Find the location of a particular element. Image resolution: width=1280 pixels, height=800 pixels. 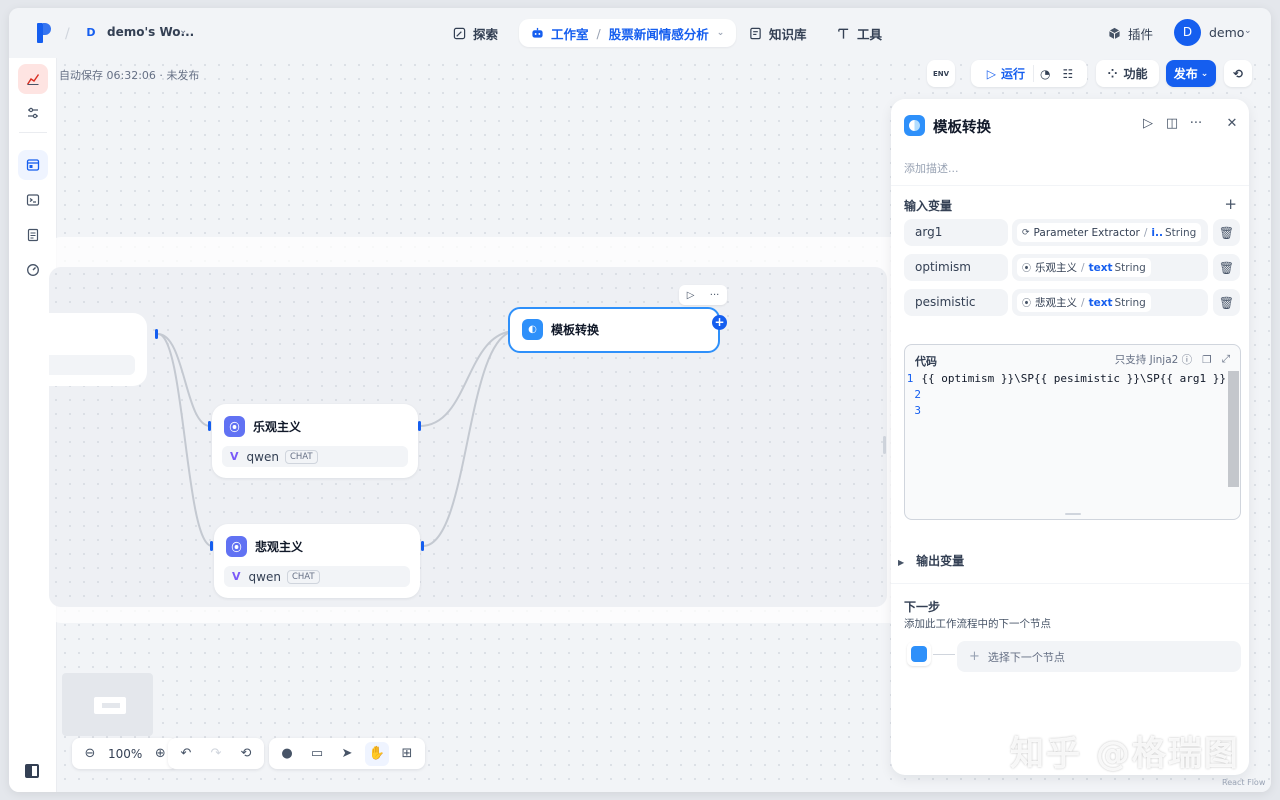

app-name: 股票新闻情感分析 is located at coordinates (659, 33).